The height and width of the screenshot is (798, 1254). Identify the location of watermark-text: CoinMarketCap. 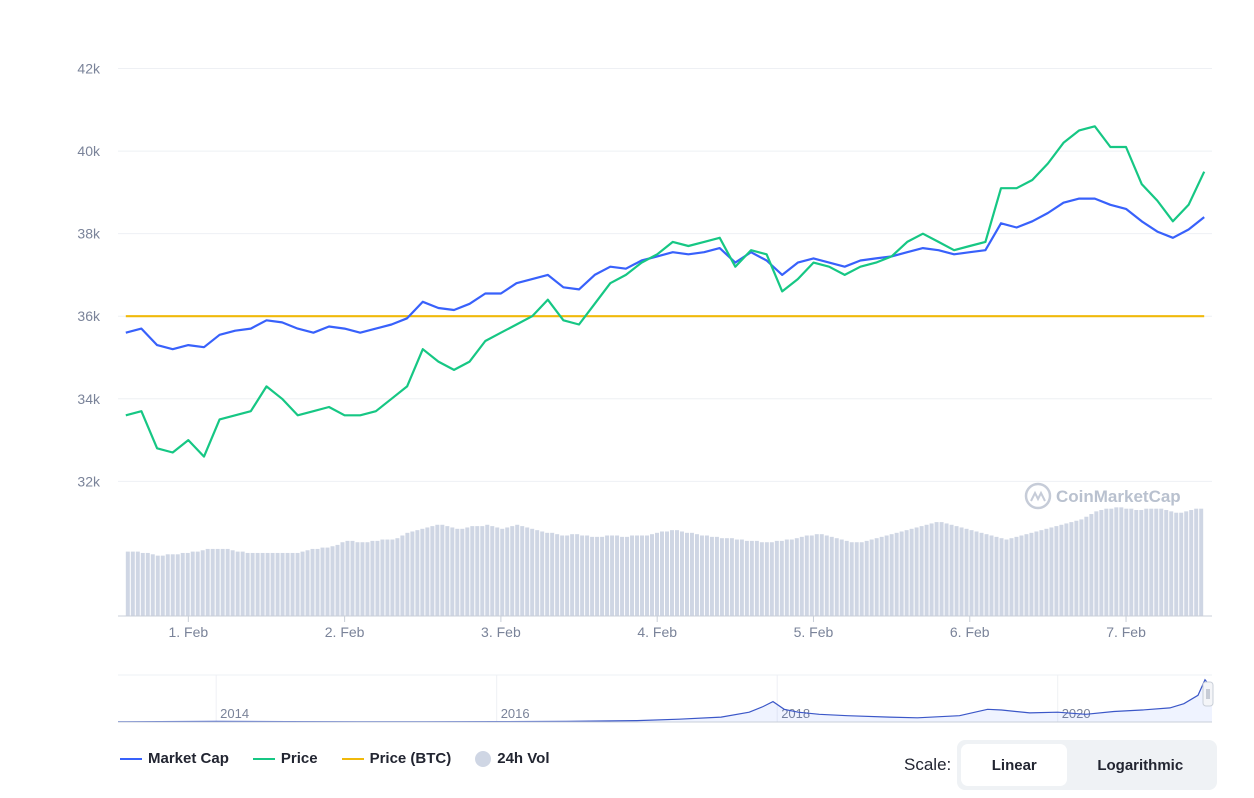
(1118, 496).